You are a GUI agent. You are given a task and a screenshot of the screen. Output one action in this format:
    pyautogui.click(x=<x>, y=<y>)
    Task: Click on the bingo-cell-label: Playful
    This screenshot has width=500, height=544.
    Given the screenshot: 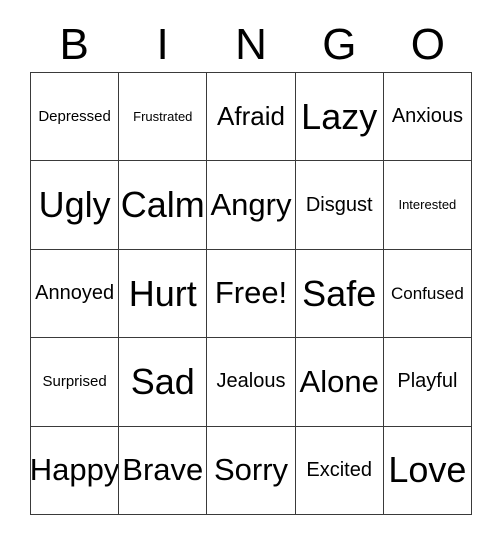 What is the action you would take?
    pyautogui.click(x=427, y=381)
    